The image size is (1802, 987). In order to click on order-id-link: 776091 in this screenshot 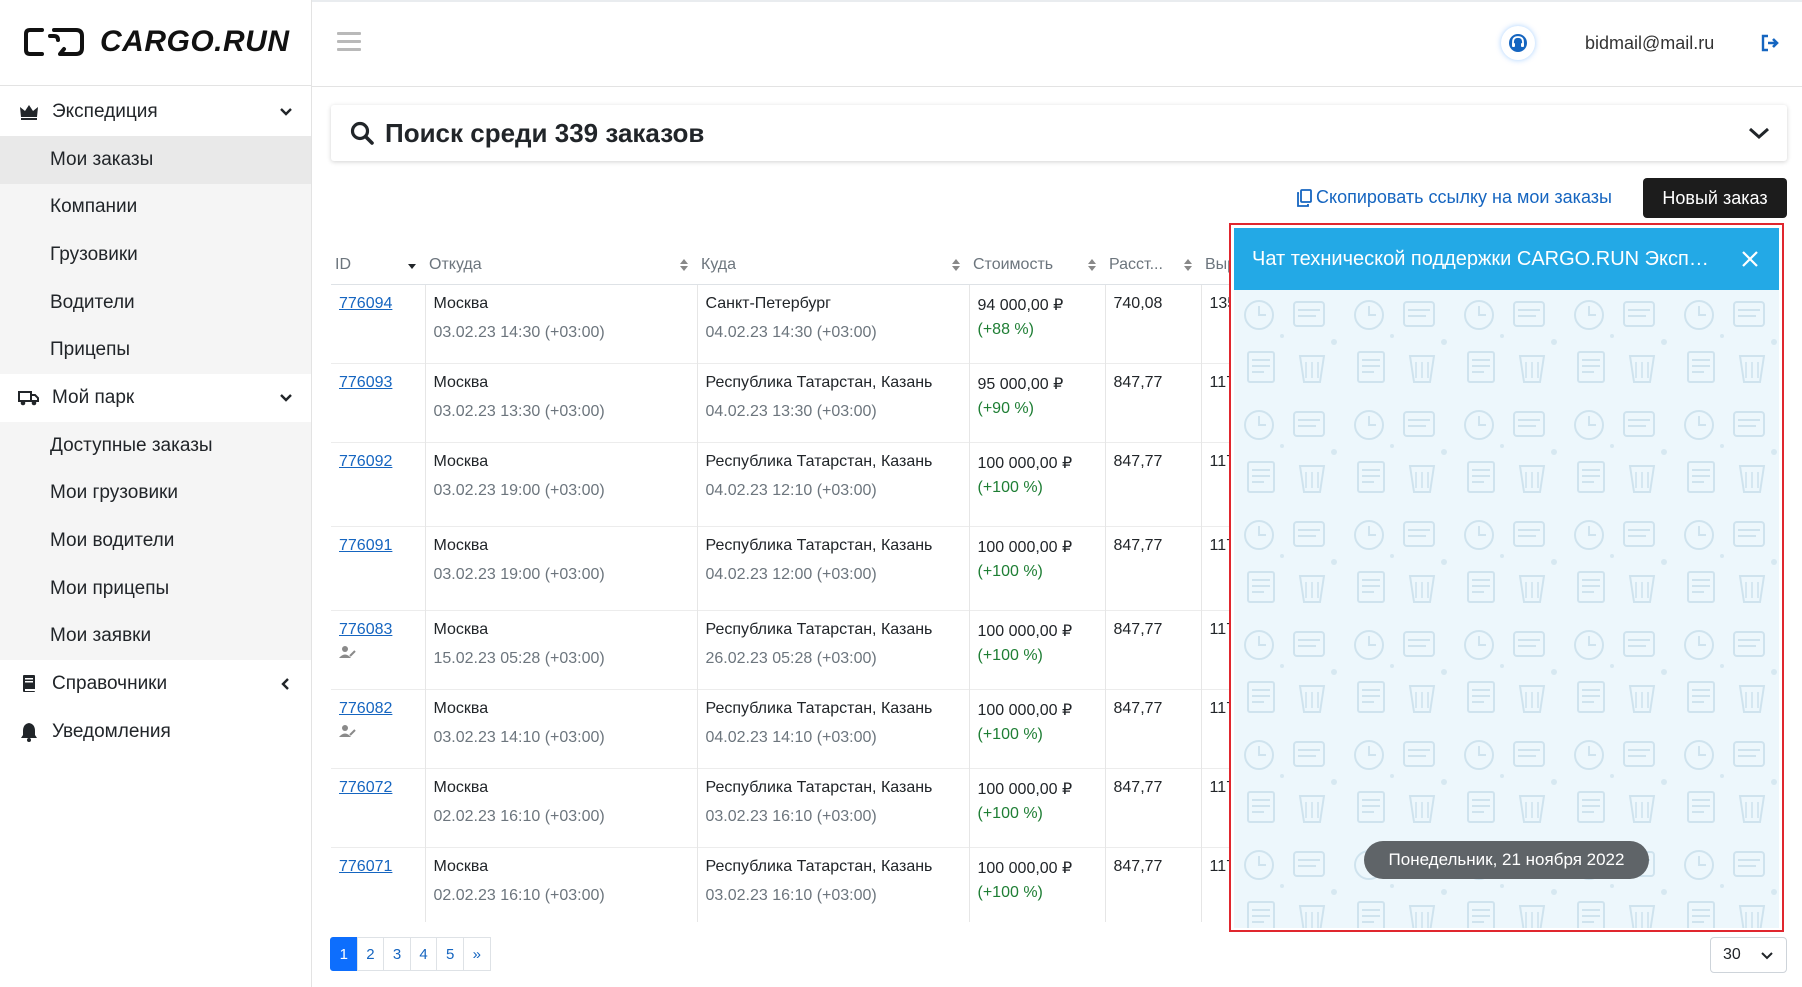, I will do `click(365, 545)`.